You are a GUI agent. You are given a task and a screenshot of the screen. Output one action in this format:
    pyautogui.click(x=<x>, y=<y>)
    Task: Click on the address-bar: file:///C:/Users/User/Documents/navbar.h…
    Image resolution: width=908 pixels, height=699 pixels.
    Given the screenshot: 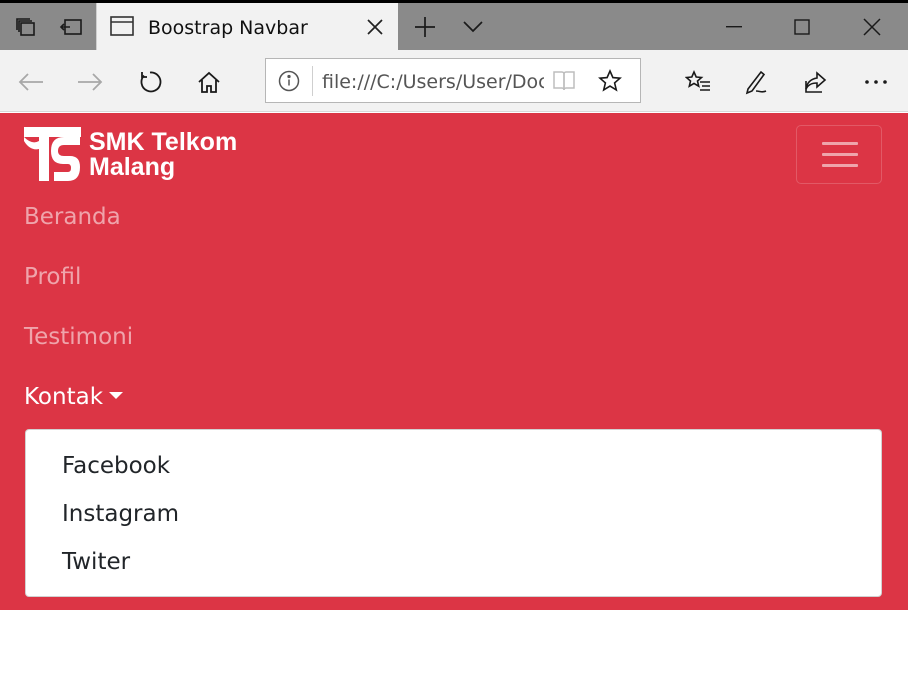 What is the action you would take?
    pyautogui.click(x=453, y=80)
    